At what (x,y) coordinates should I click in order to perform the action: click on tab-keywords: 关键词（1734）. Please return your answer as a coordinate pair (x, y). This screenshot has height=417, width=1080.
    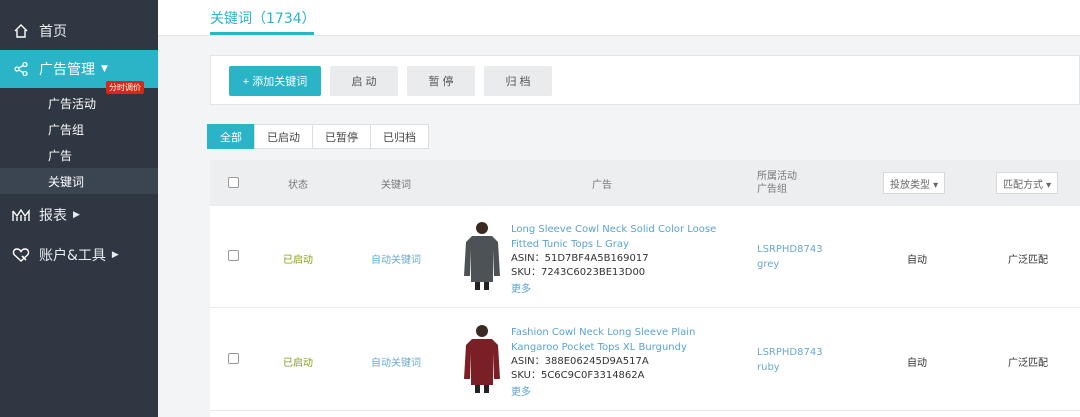
    Looking at the image, I should click on (263, 18).